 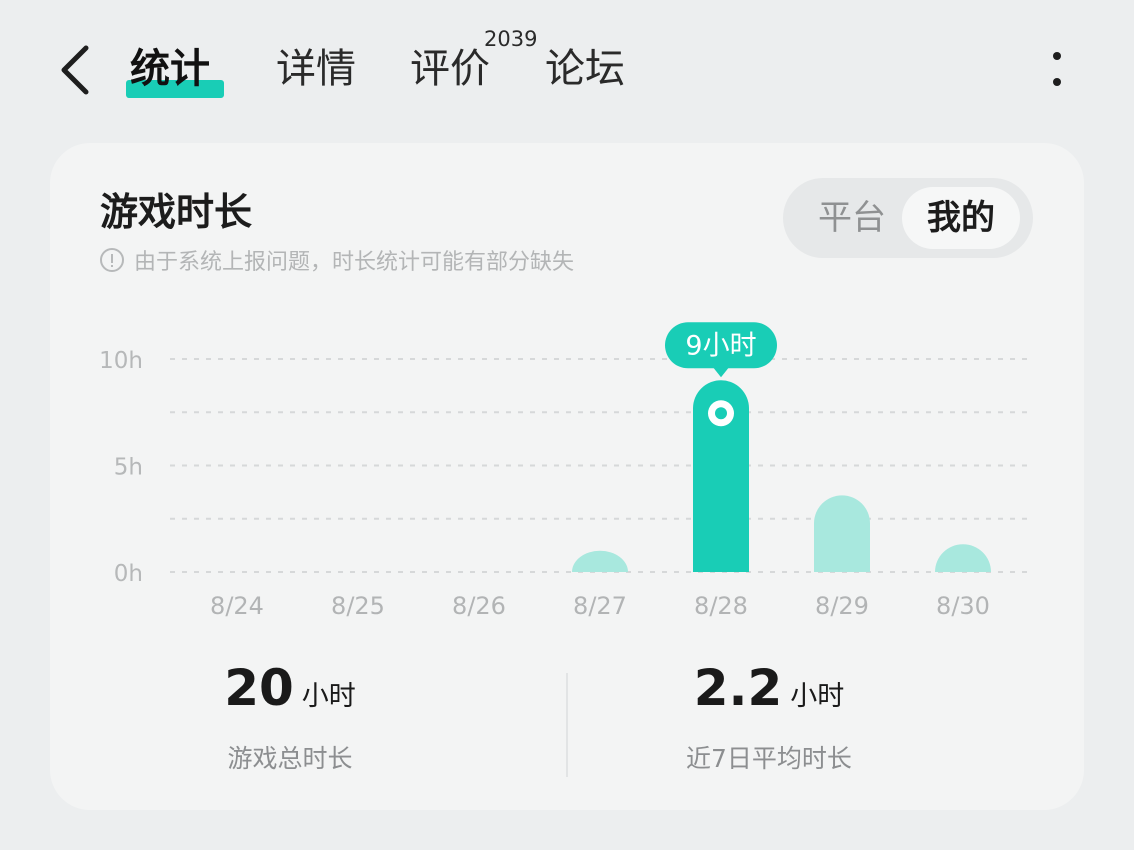 I want to click on y-tick-label: 5h, so click(x=128, y=468).